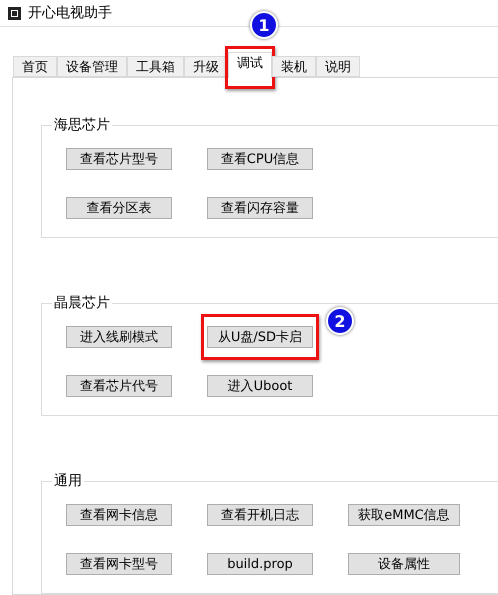  Describe the element at coordinates (92, 66) in the screenshot. I see `tab: 设备管理` at that location.